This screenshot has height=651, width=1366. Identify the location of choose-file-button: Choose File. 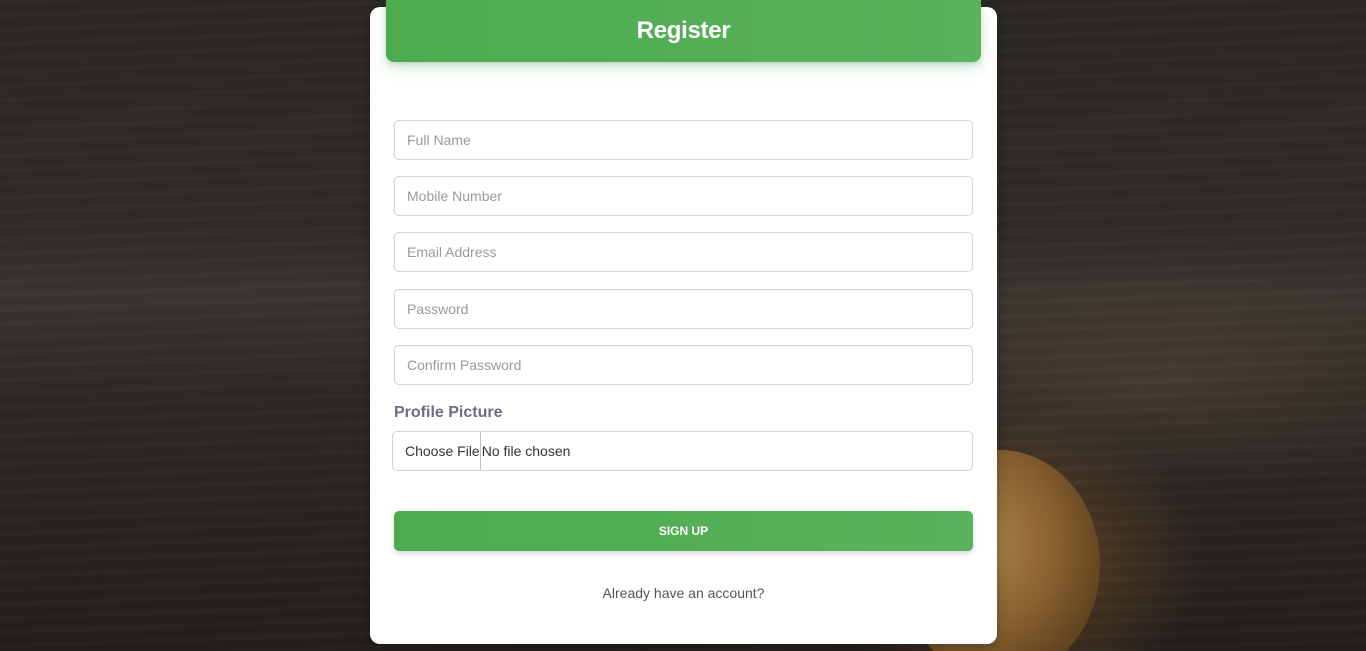
(437, 451).